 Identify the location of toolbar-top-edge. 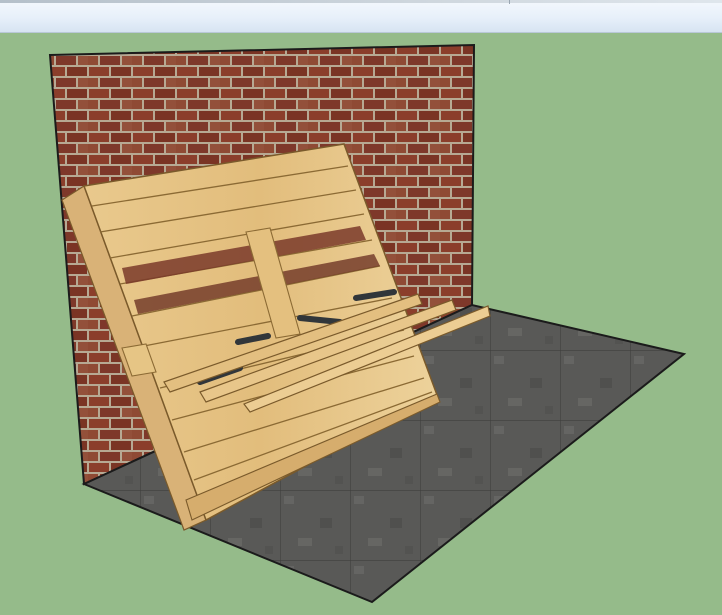
(361, 1).